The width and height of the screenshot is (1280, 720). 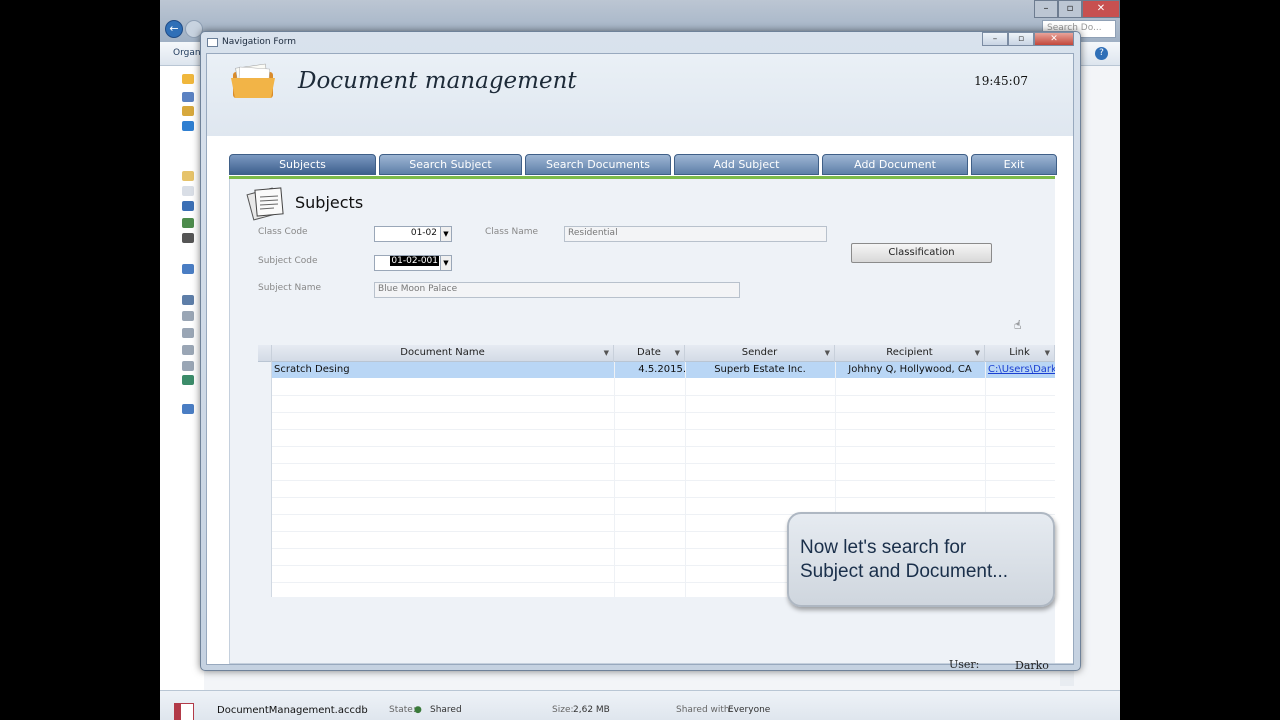 I want to click on network-drive-icon, so click(x=188, y=380).